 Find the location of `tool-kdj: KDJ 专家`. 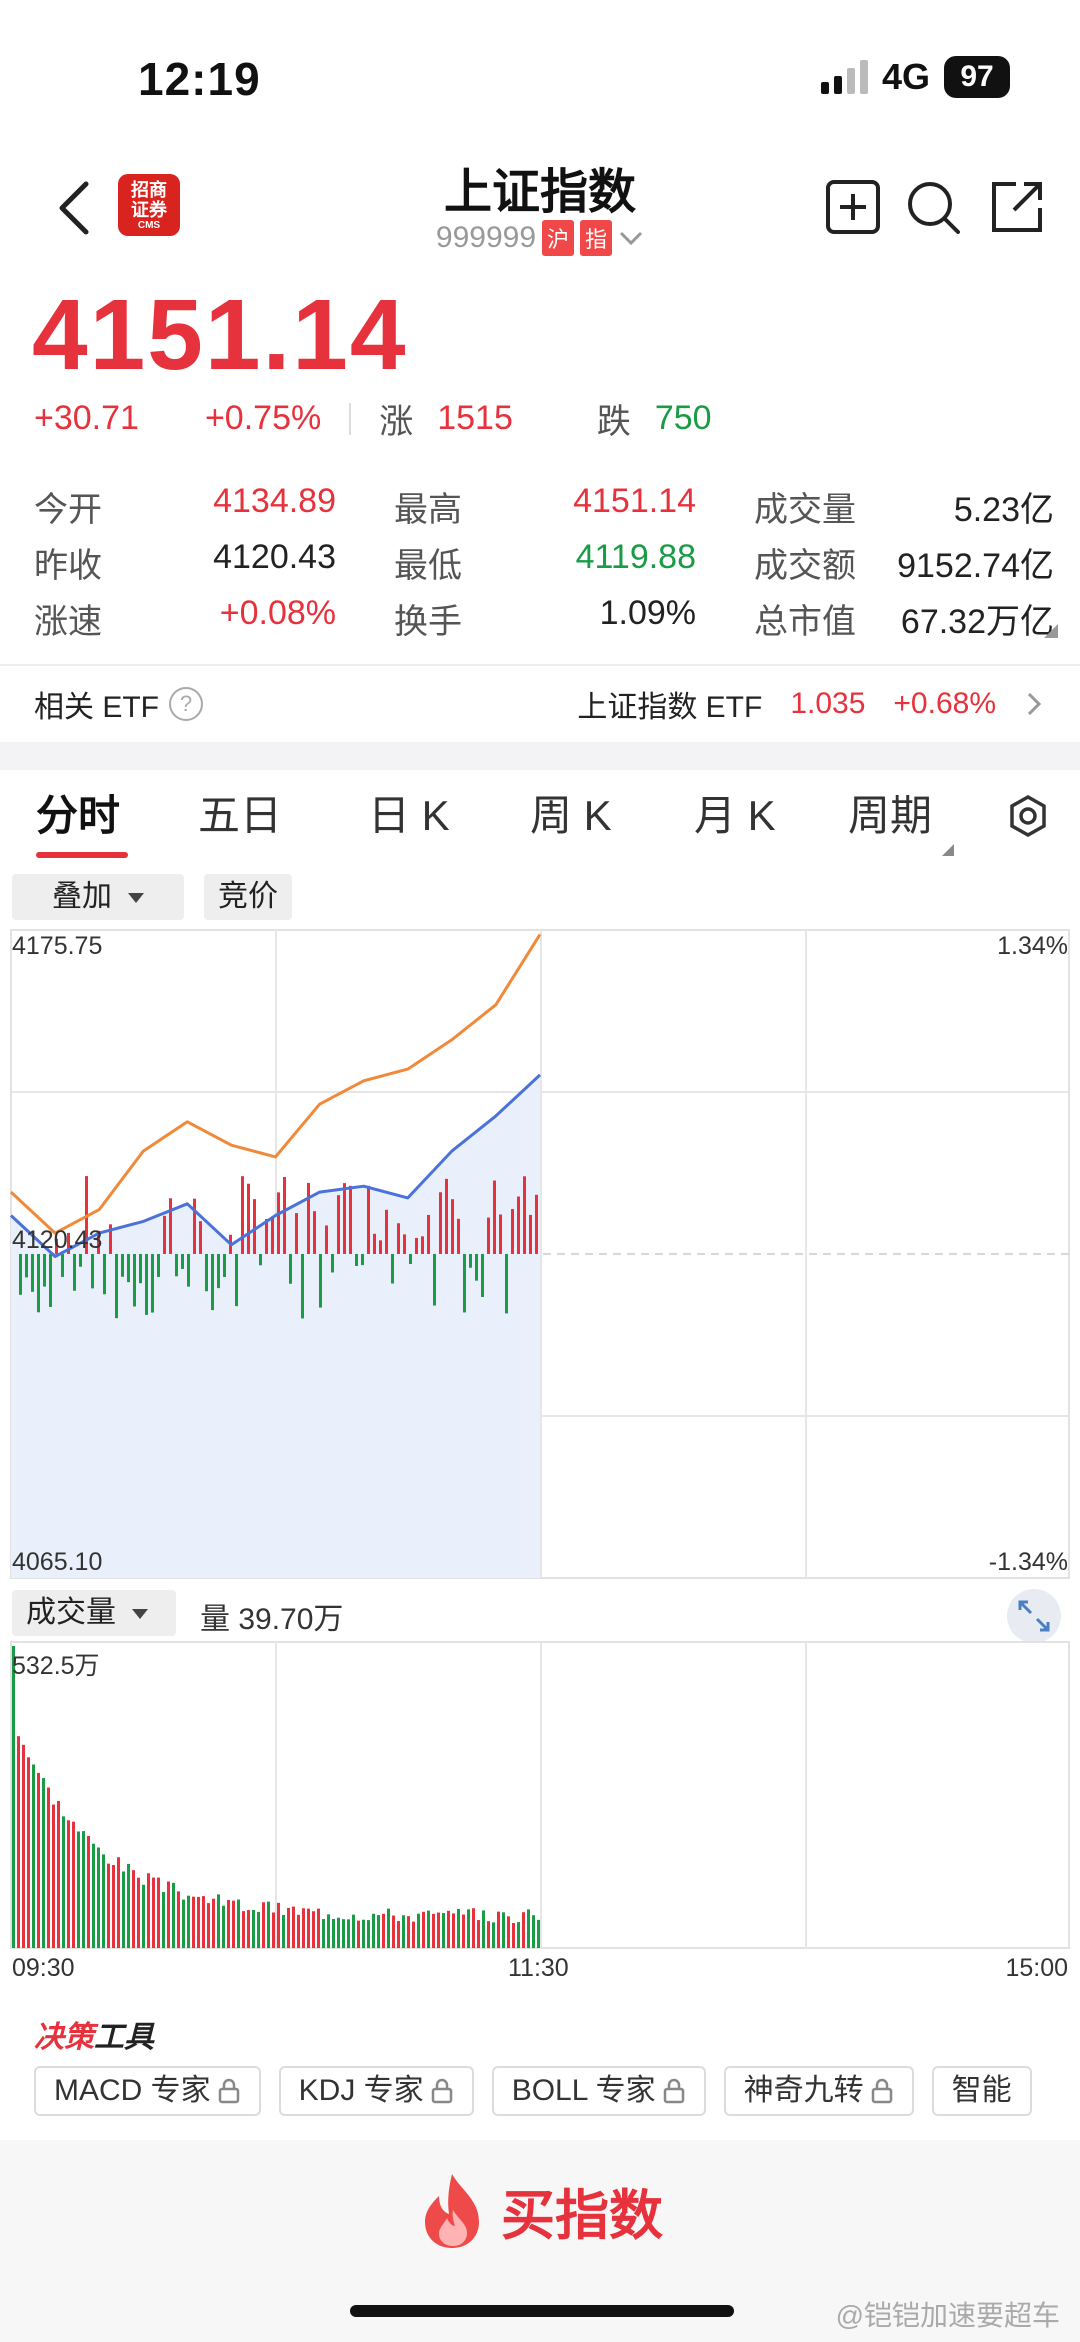

tool-kdj: KDJ 专家 is located at coordinates (376, 2091).